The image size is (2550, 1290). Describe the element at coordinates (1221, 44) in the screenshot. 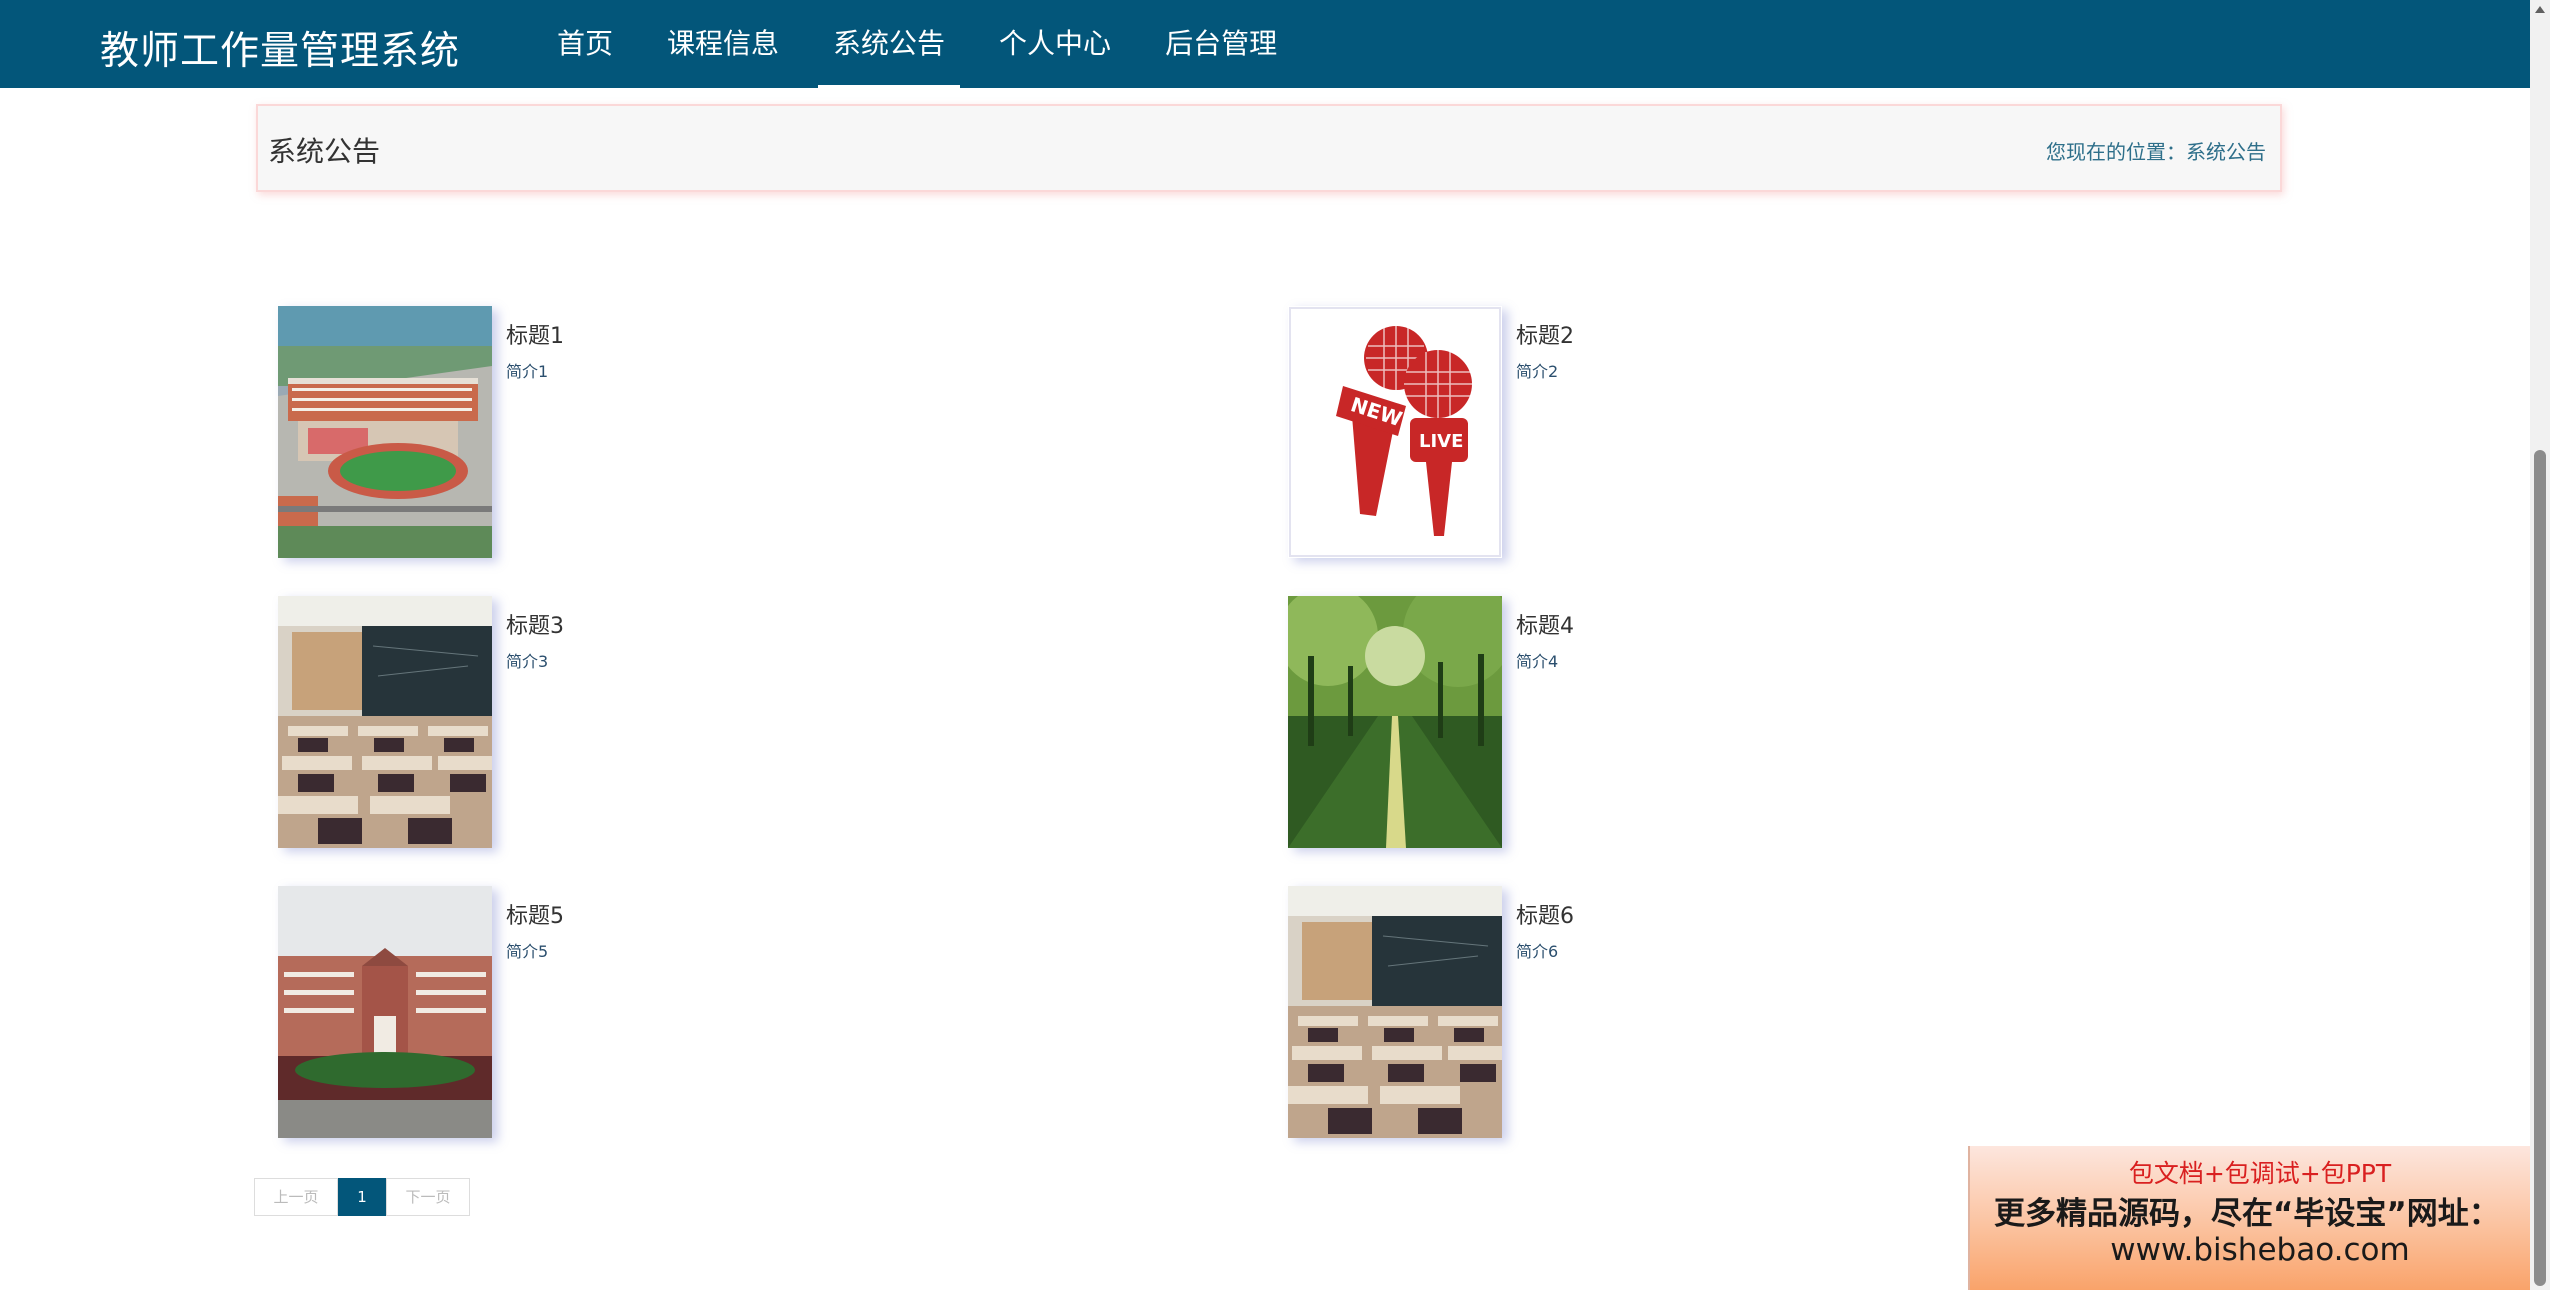

I see `nav-admin: 后台管理` at that location.